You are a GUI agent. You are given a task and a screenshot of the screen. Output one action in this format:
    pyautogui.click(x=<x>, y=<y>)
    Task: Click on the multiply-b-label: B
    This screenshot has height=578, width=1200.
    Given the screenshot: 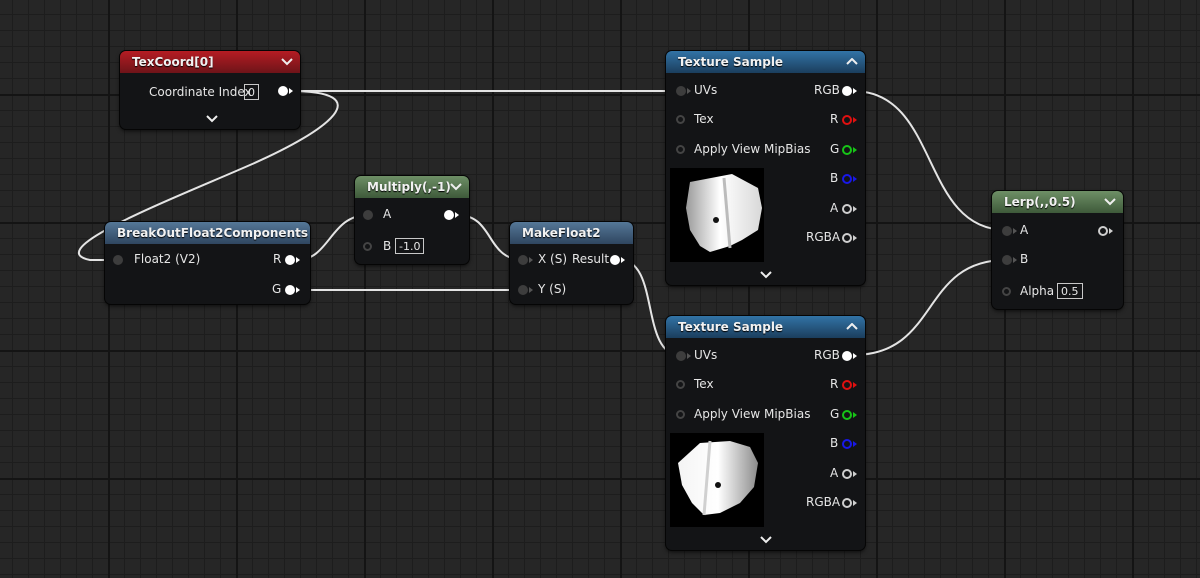 What is the action you would take?
    pyautogui.click(x=387, y=246)
    